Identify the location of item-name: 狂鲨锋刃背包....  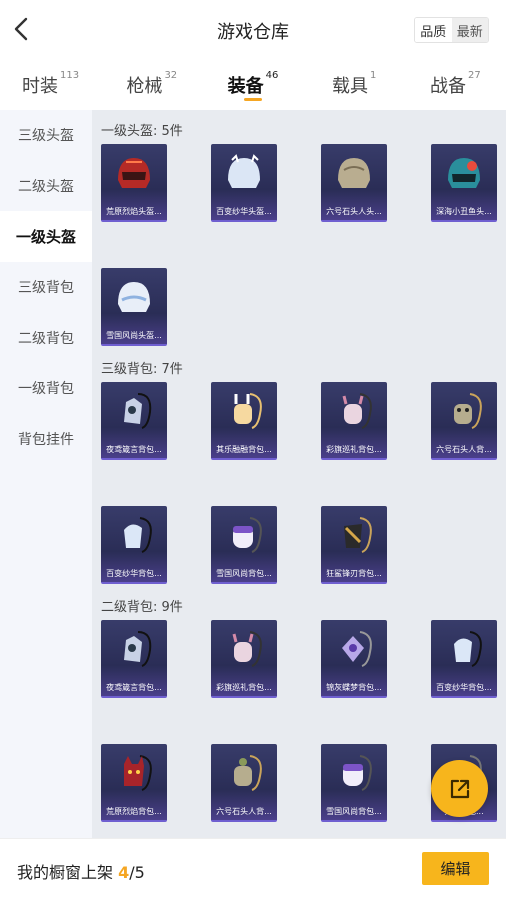
(354, 573).